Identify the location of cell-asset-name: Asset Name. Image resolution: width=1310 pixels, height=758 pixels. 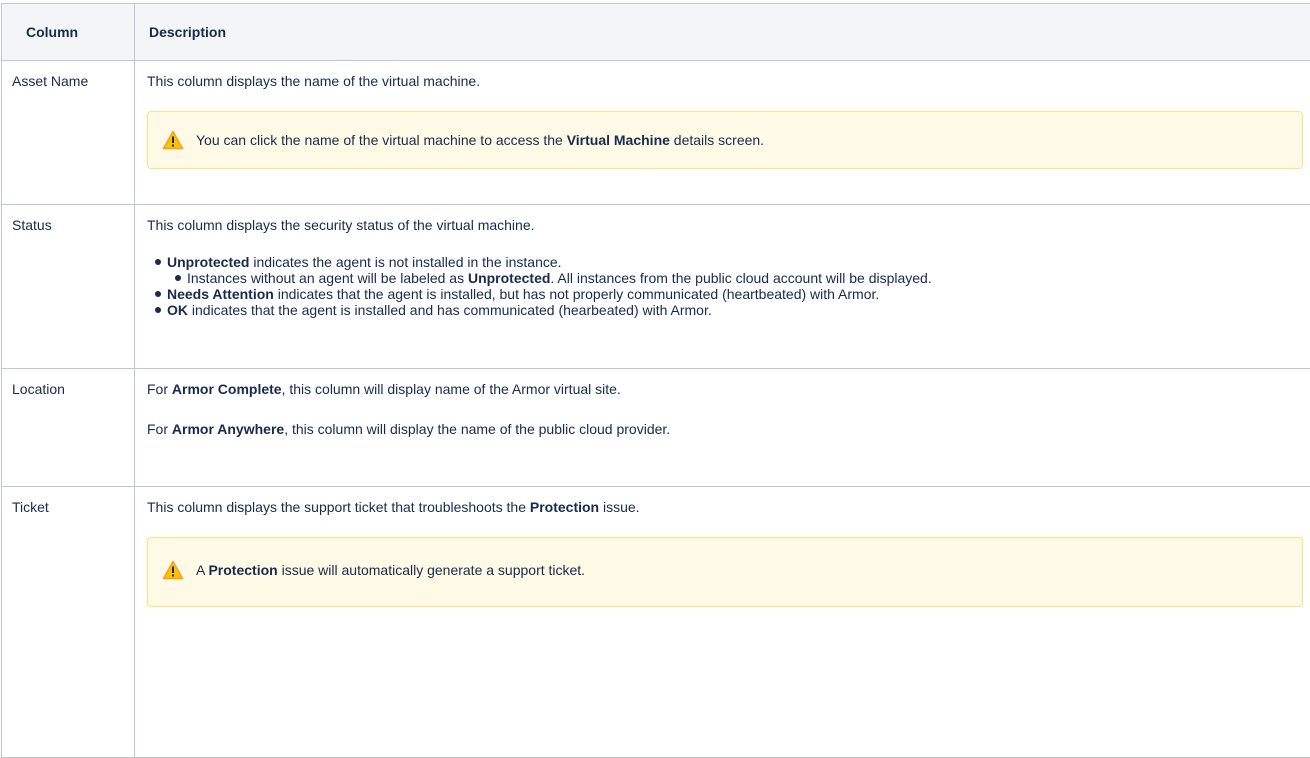
(68, 133).